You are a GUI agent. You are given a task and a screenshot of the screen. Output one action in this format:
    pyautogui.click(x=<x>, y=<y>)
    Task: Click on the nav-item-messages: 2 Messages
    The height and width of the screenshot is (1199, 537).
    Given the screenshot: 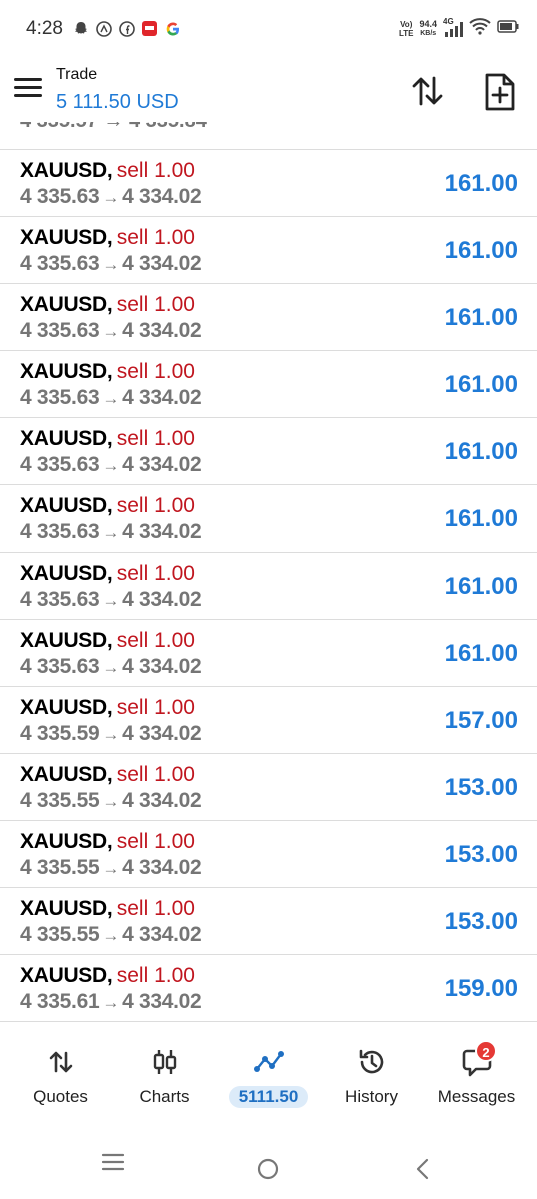 What is the action you would take?
    pyautogui.click(x=476, y=1078)
    